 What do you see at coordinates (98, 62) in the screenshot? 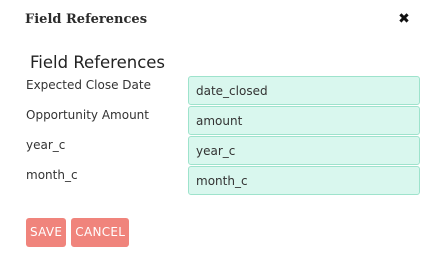
I see `section-title: Field References` at bounding box center [98, 62].